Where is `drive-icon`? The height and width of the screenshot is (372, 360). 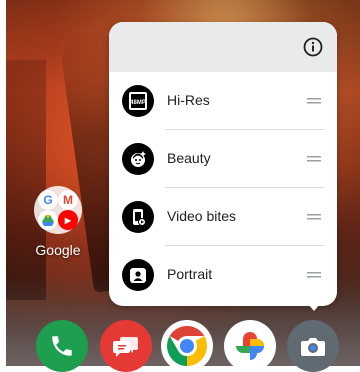
drive-icon is located at coordinates (48, 220).